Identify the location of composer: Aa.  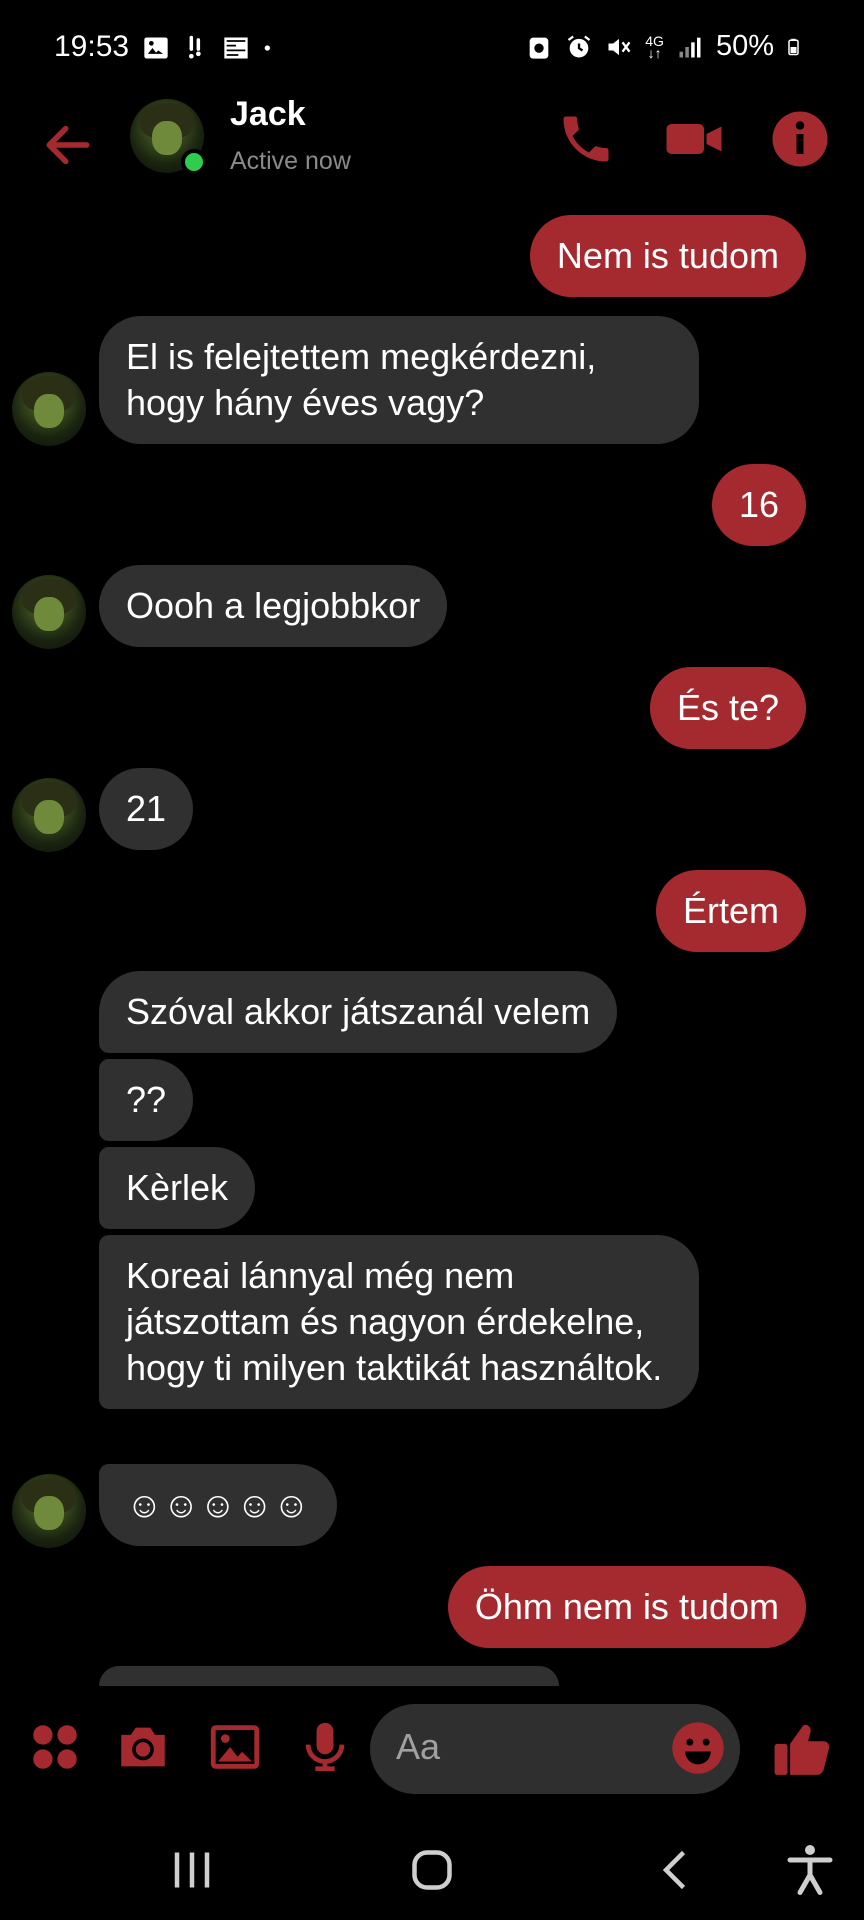
(432, 1748).